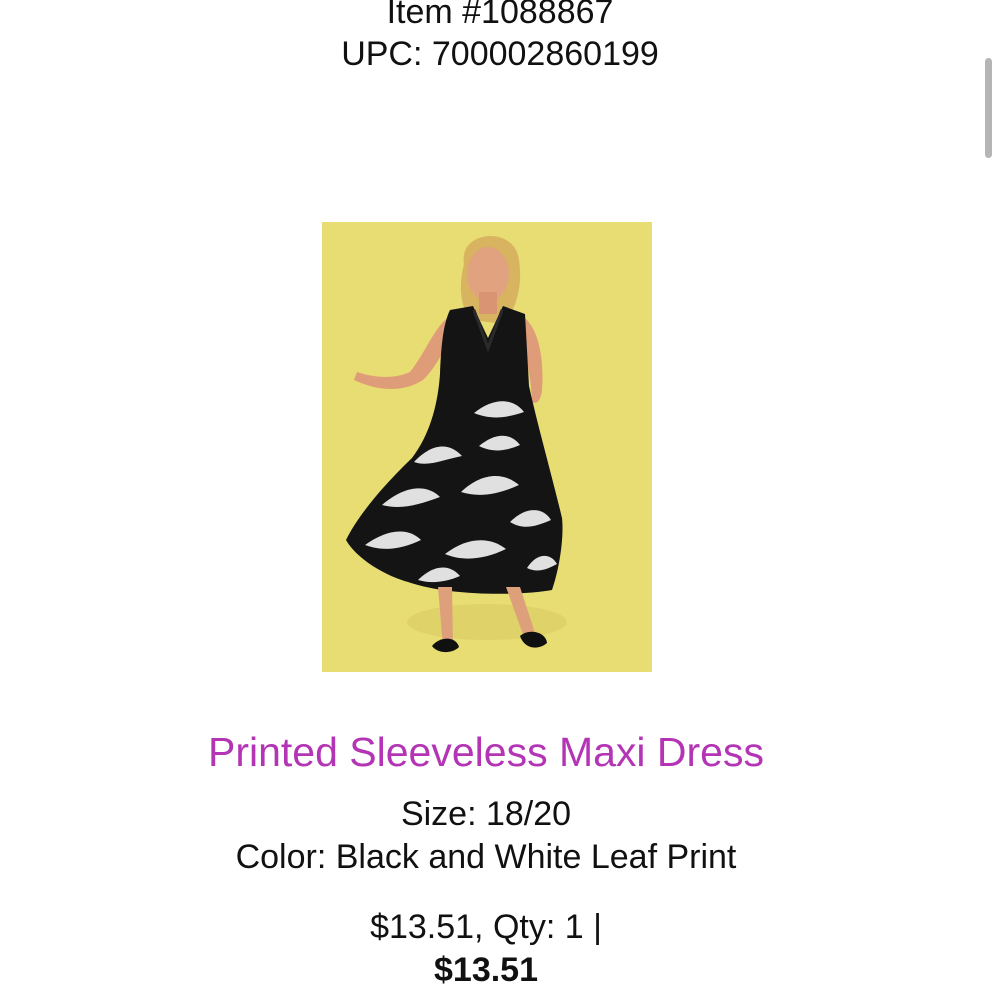  I want to click on item-total: $13.51, so click(486, 970).